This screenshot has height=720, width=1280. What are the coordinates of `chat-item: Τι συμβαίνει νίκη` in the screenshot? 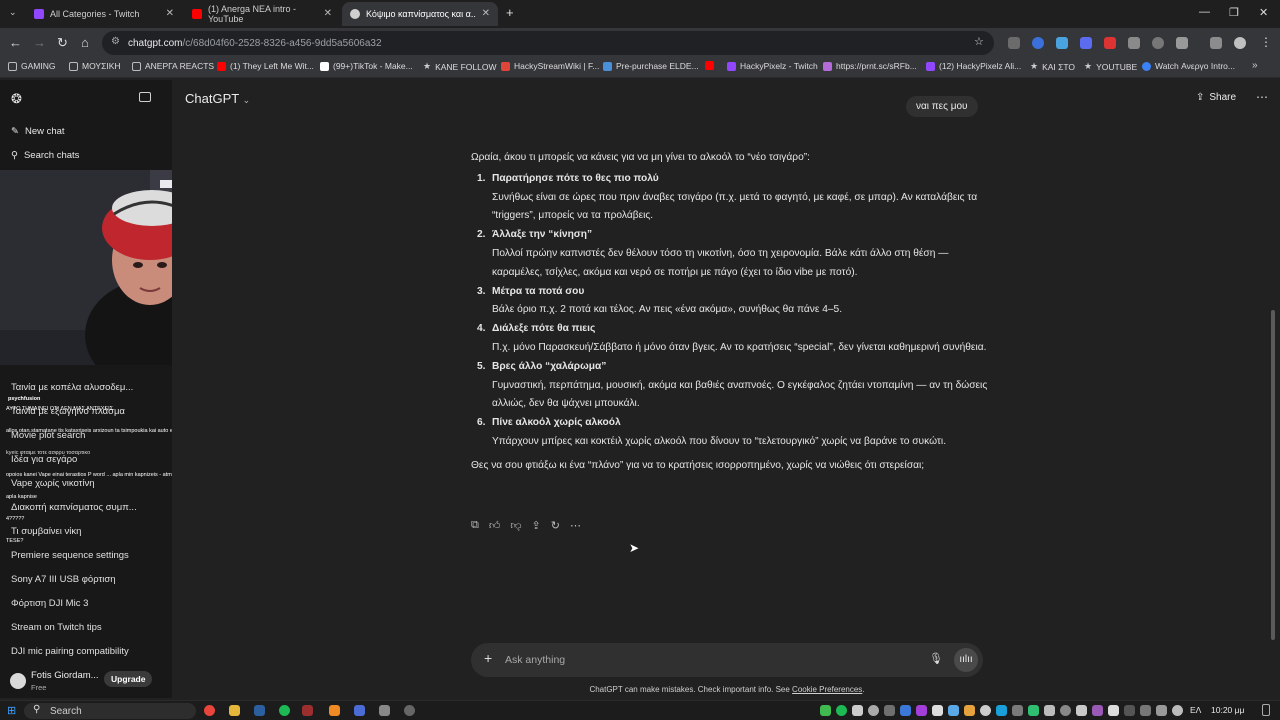 It's located at (46, 531).